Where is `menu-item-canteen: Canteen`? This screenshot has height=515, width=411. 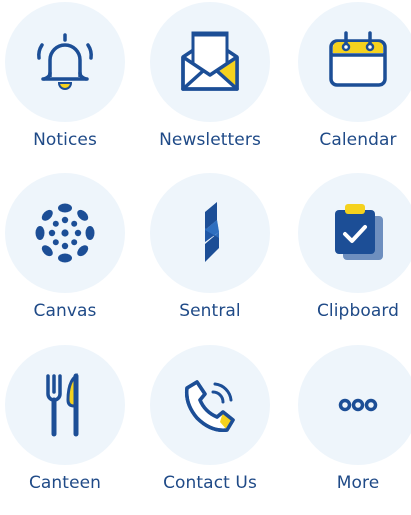
menu-item-canteen: Canteen is located at coordinates (67, 430).